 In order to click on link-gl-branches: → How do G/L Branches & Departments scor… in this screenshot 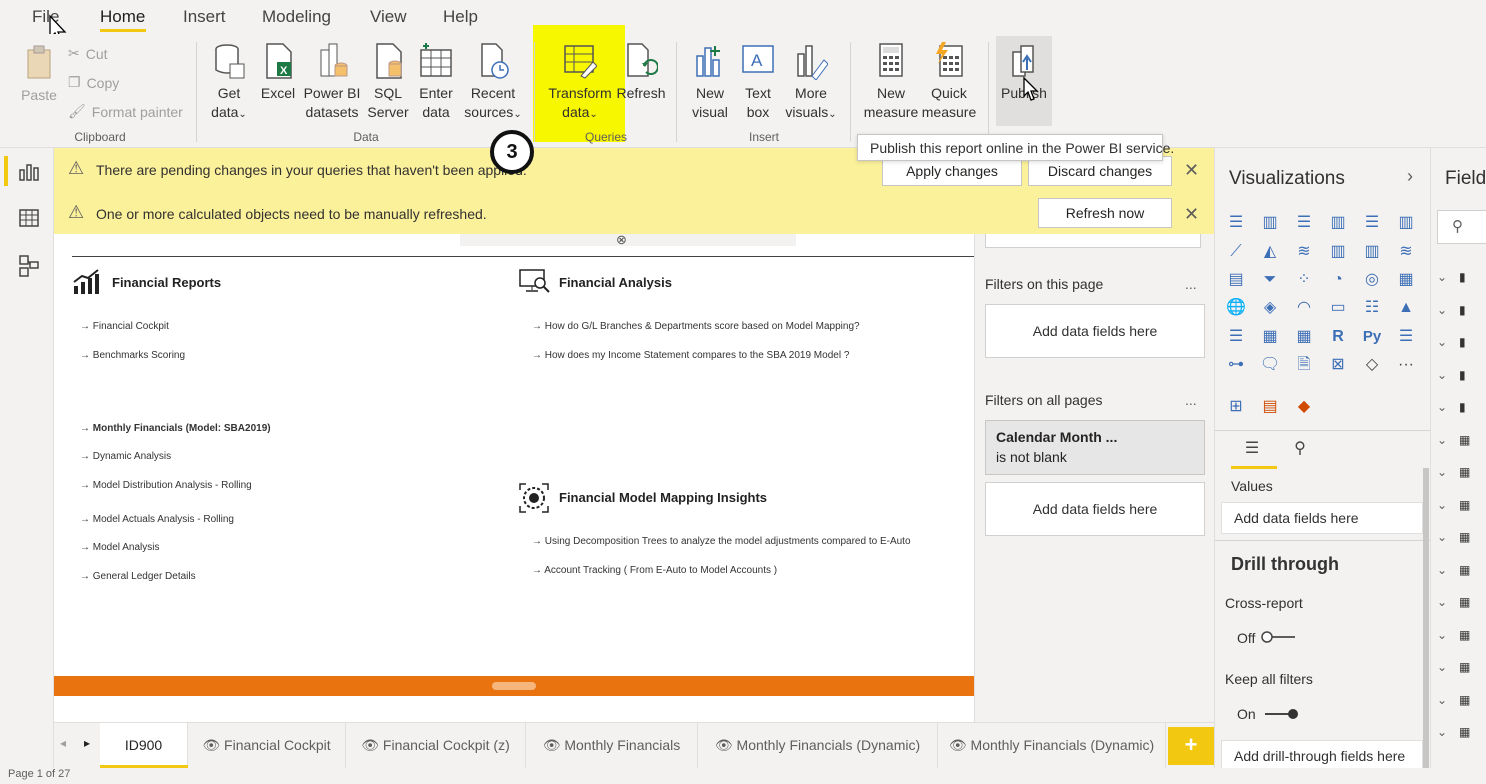, I will do `click(696, 326)`.